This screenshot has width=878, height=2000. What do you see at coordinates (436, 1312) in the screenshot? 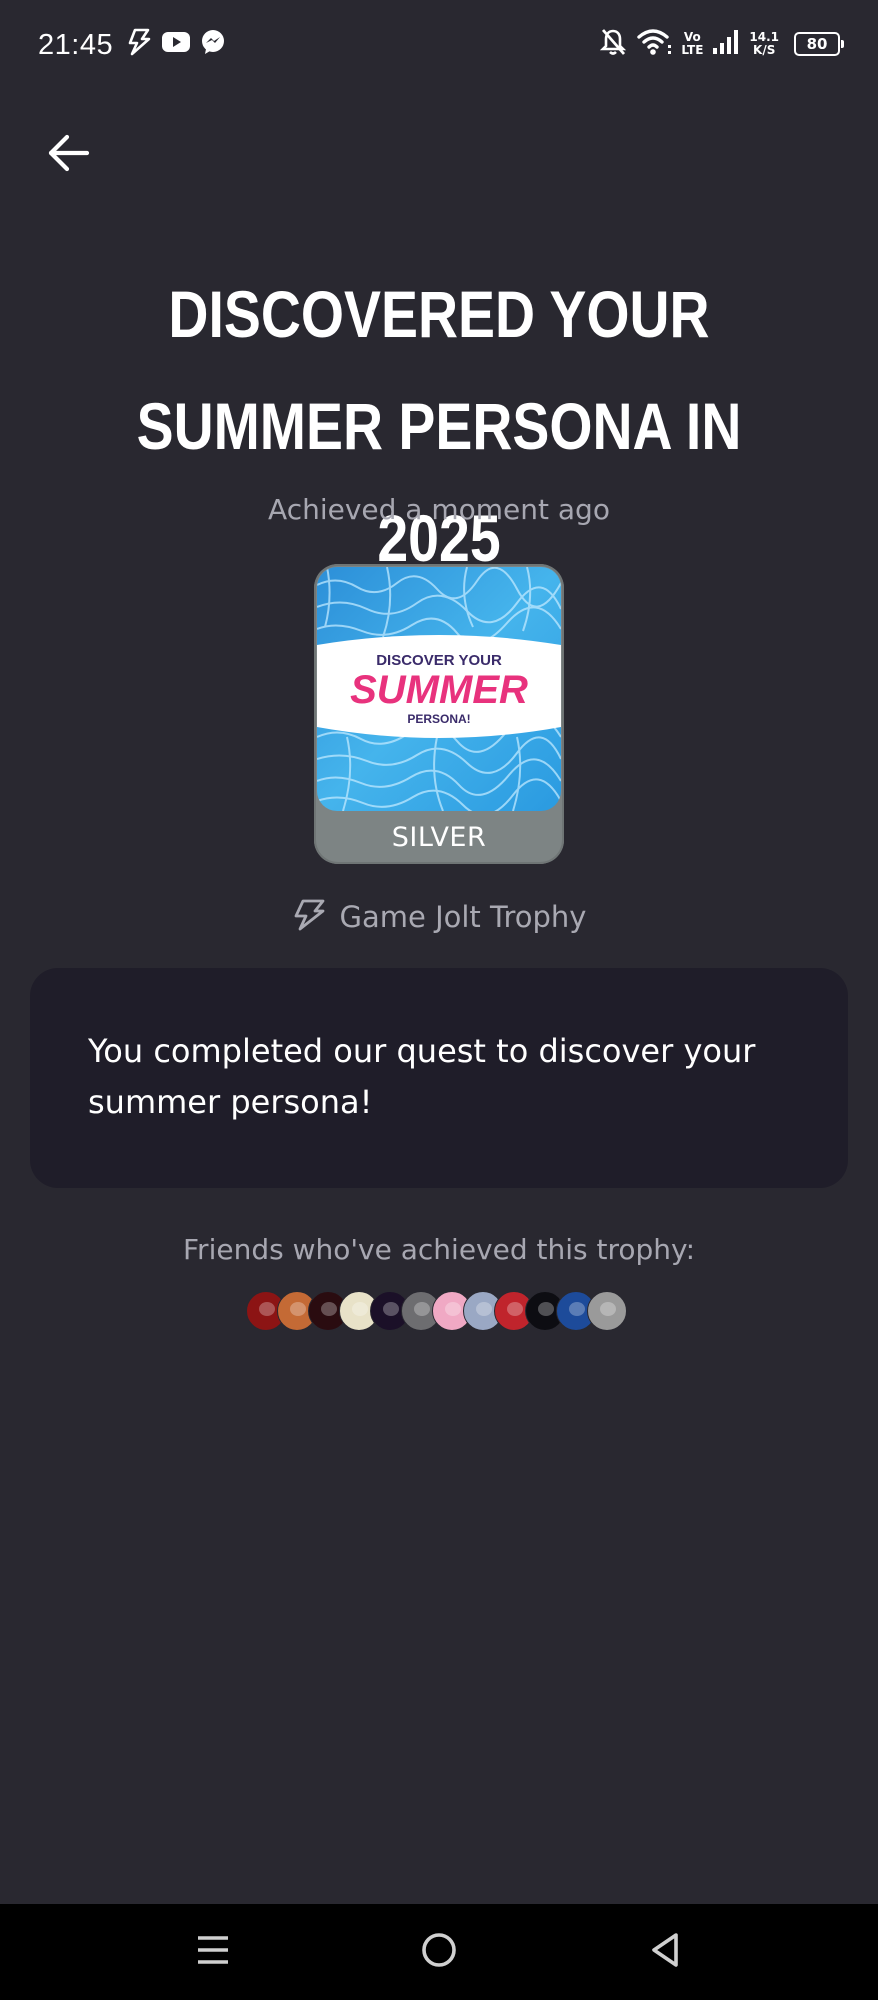
I see `friends-avatar-list` at bounding box center [436, 1312].